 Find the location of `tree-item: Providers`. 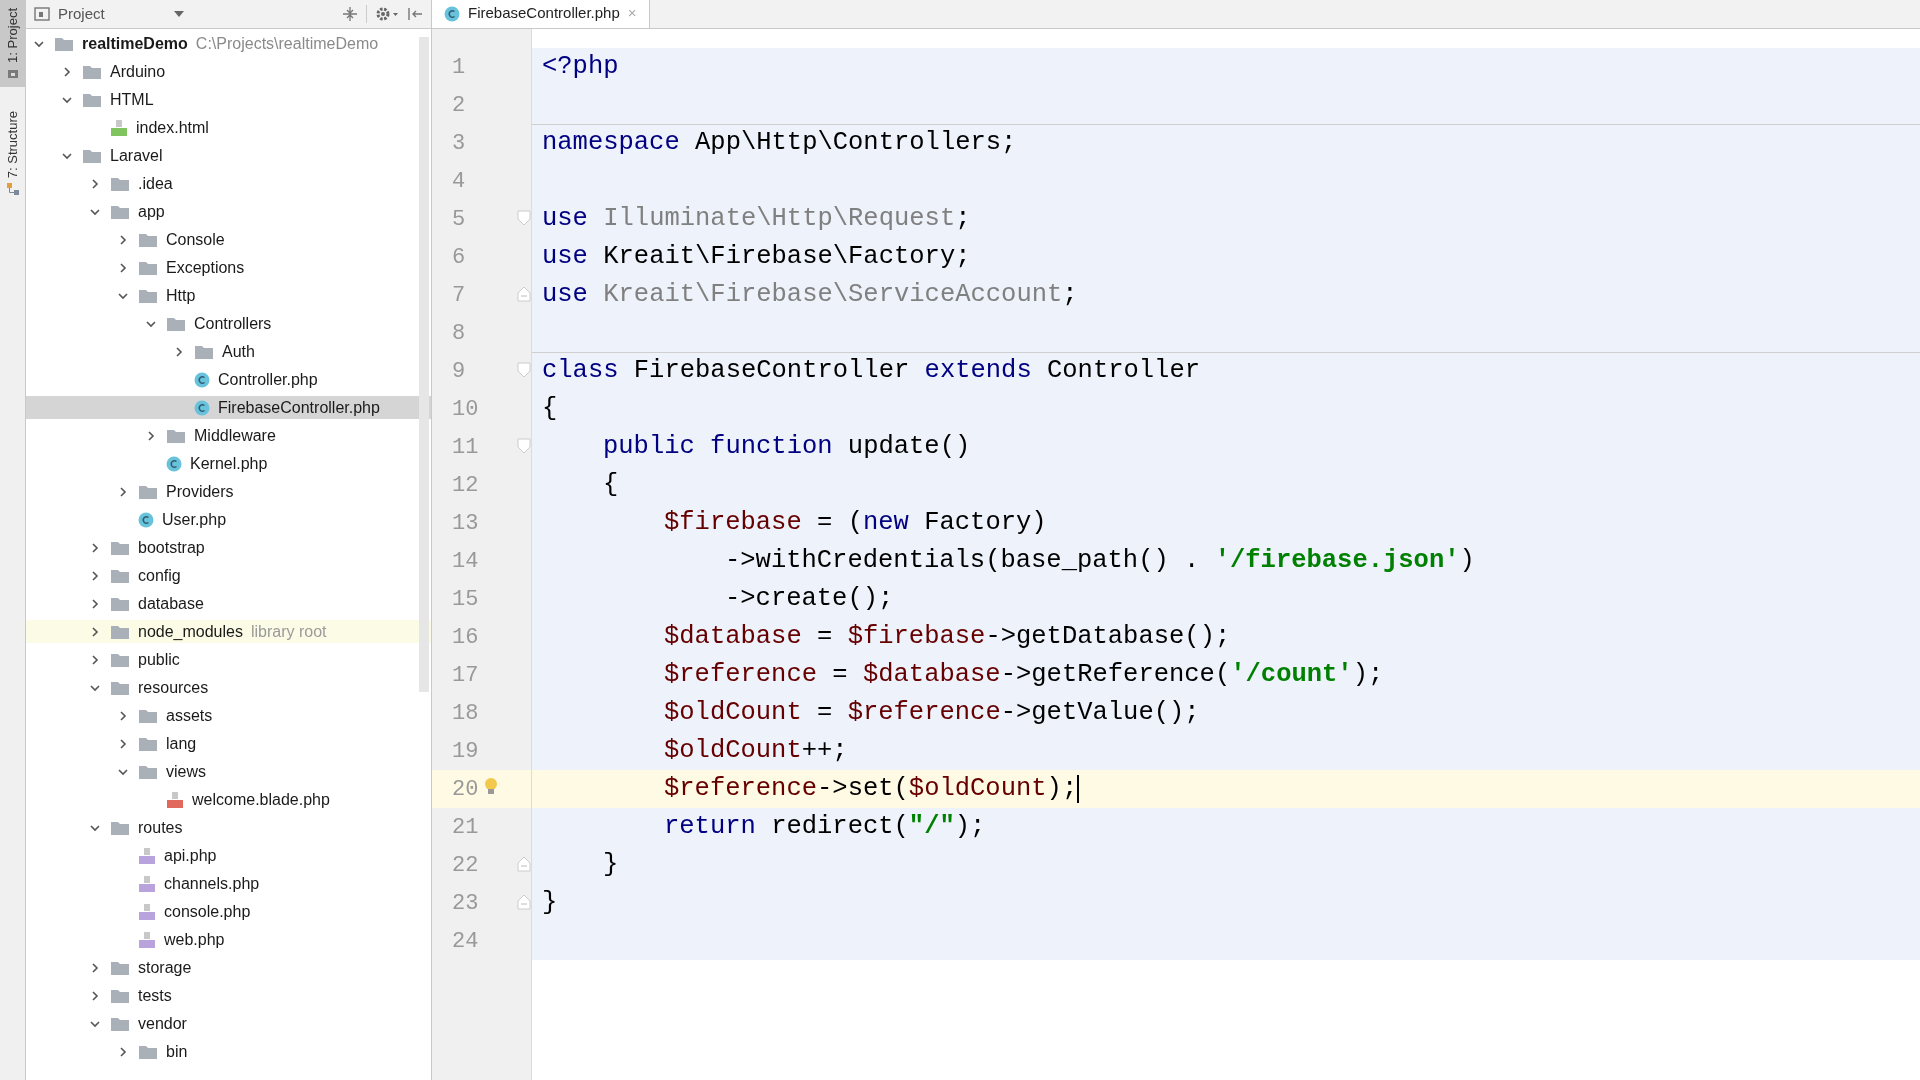

tree-item: Providers is located at coordinates (228, 491).